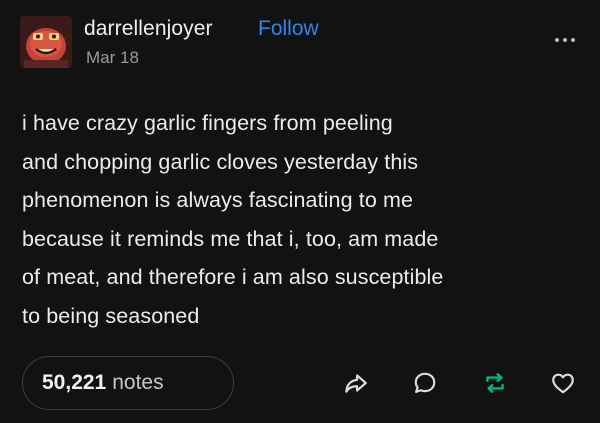 Image resolution: width=600 pixels, height=423 pixels. Describe the element at coordinates (218, 200) in the screenshot. I see `post-text-line: phenomenon is always fascinating to me` at that location.